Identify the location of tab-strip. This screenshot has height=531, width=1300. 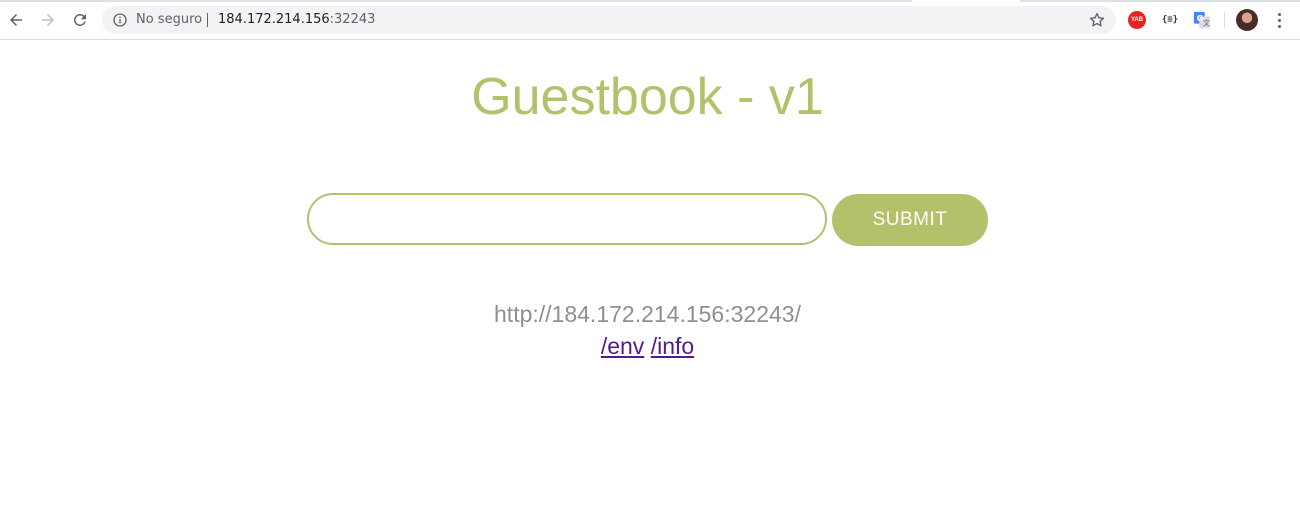
(650, 1).